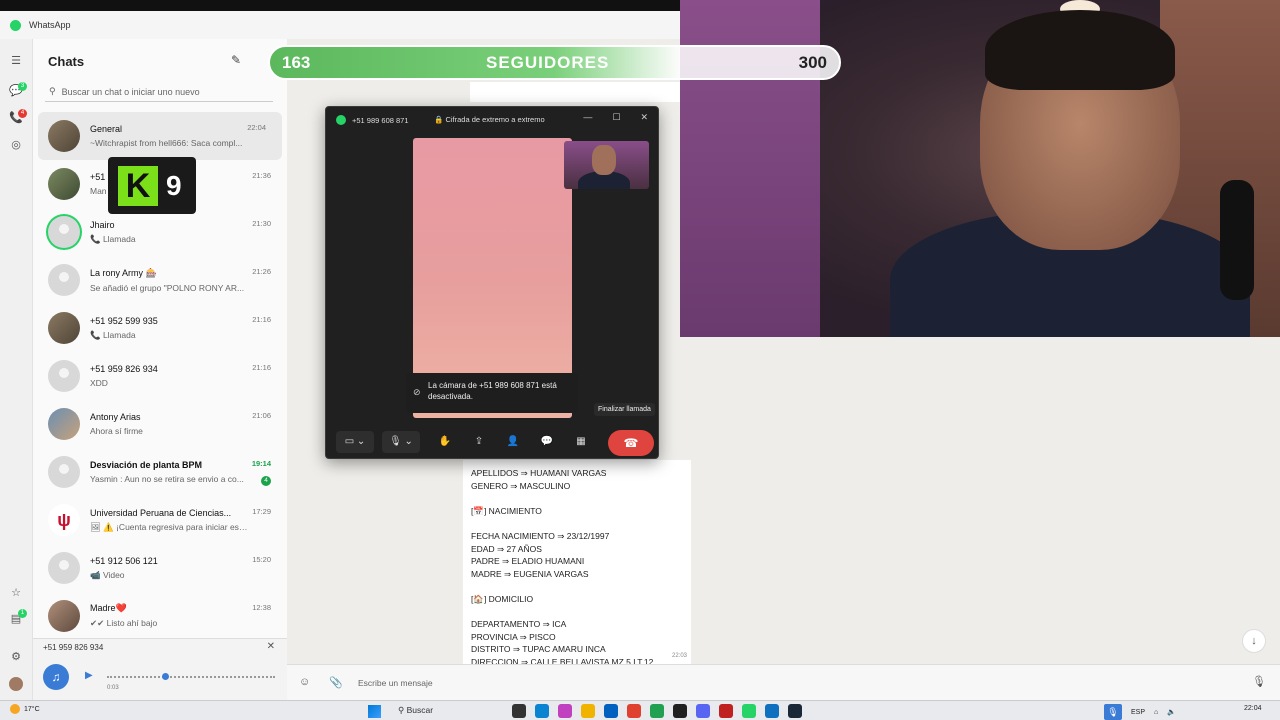  What do you see at coordinates (506, 510) in the screenshot?
I see `message-line: [📅] NACIMIENTO` at bounding box center [506, 510].